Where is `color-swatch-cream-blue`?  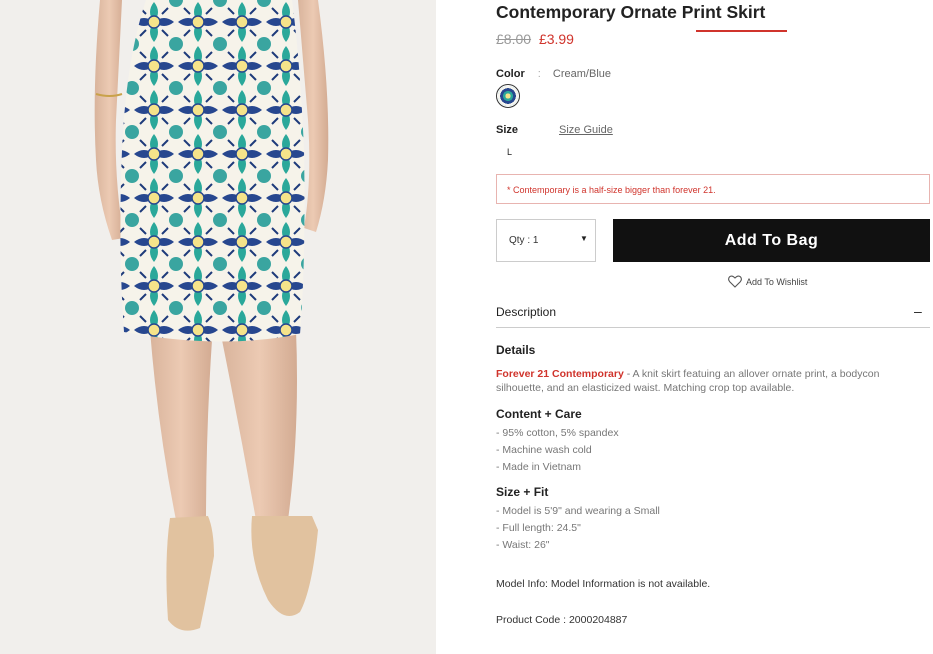 color-swatch-cream-blue is located at coordinates (508, 96).